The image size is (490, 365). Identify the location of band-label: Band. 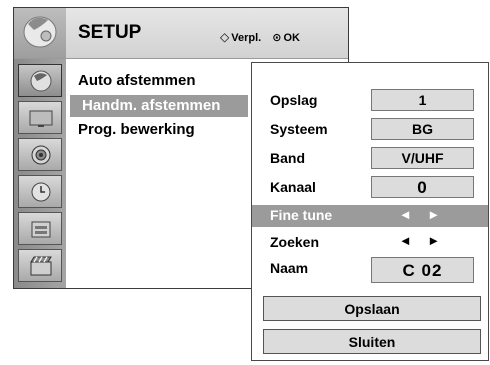
(287, 158).